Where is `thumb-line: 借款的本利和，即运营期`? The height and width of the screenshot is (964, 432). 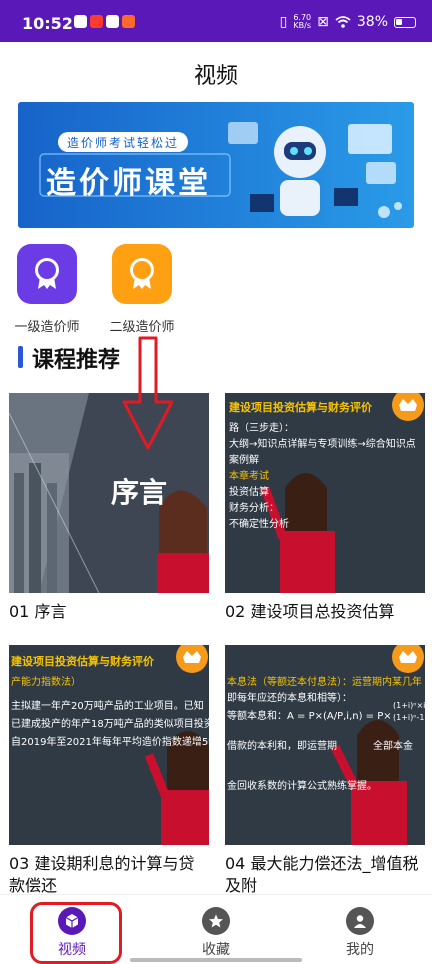
thumb-line: 借款的本利和，即运营期 is located at coordinates (282, 746).